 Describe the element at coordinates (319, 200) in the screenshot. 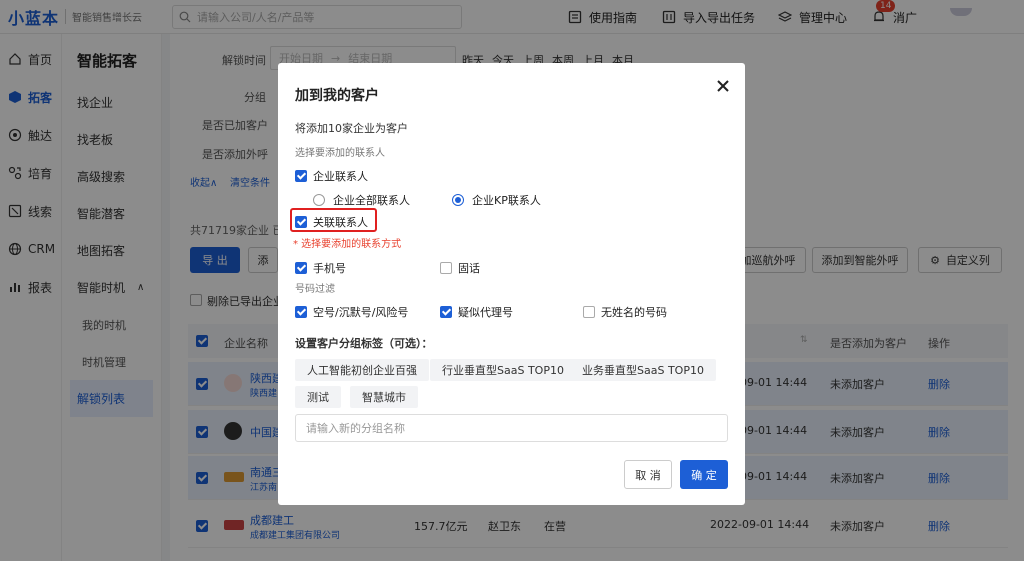

I see `radio-unchecked-icon` at that location.